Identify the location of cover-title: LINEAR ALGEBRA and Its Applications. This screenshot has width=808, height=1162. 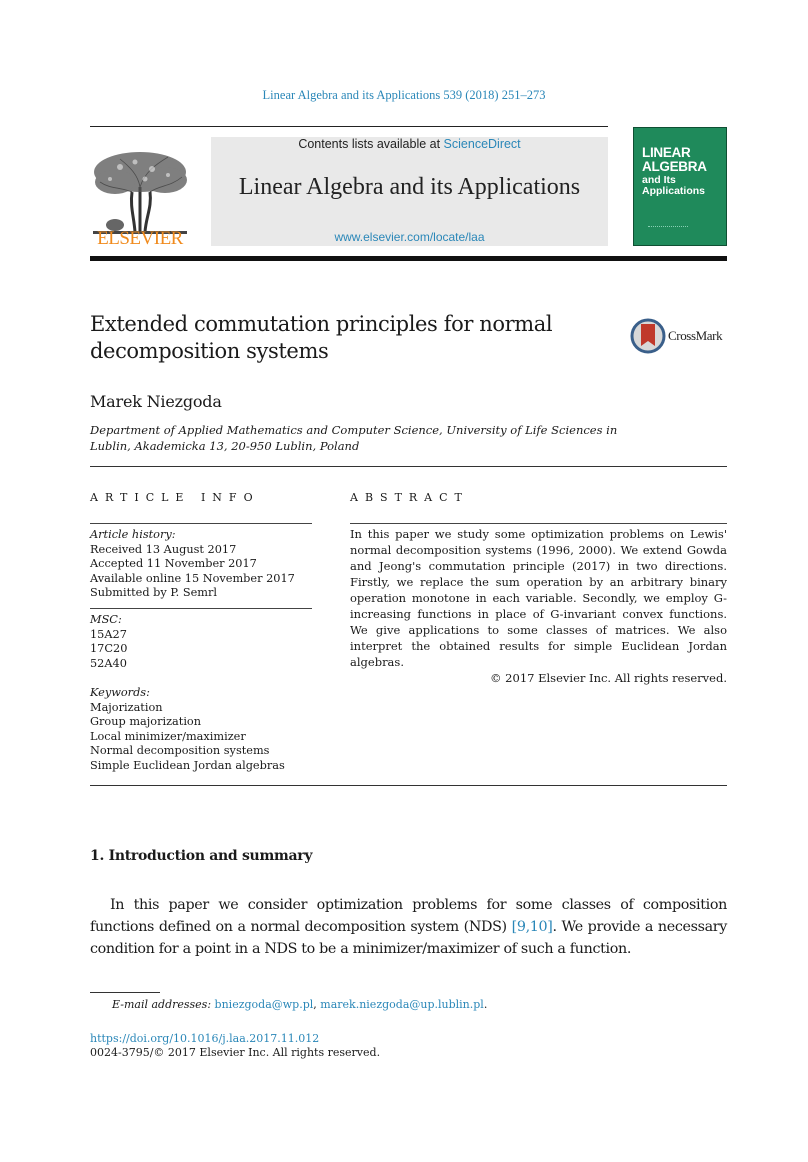
(674, 171).